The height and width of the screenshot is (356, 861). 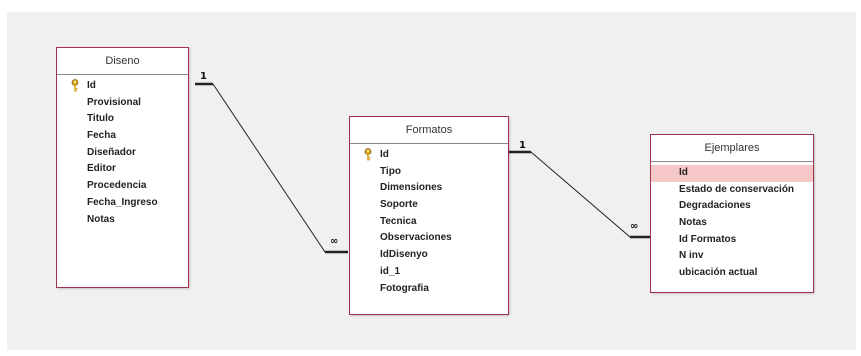 I want to click on table-title: Ejemplares, so click(x=732, y=148).